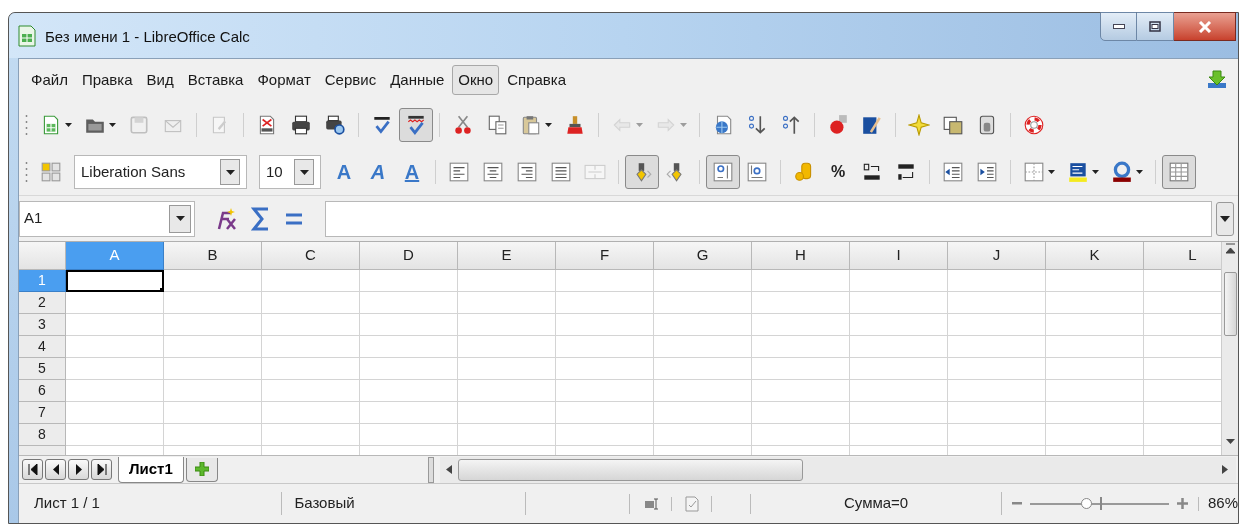 This screenshot has height=524, width=1239. Describe the element at coordinates (42, 369) in the screenshot. I see `row-header: 5` at that location.